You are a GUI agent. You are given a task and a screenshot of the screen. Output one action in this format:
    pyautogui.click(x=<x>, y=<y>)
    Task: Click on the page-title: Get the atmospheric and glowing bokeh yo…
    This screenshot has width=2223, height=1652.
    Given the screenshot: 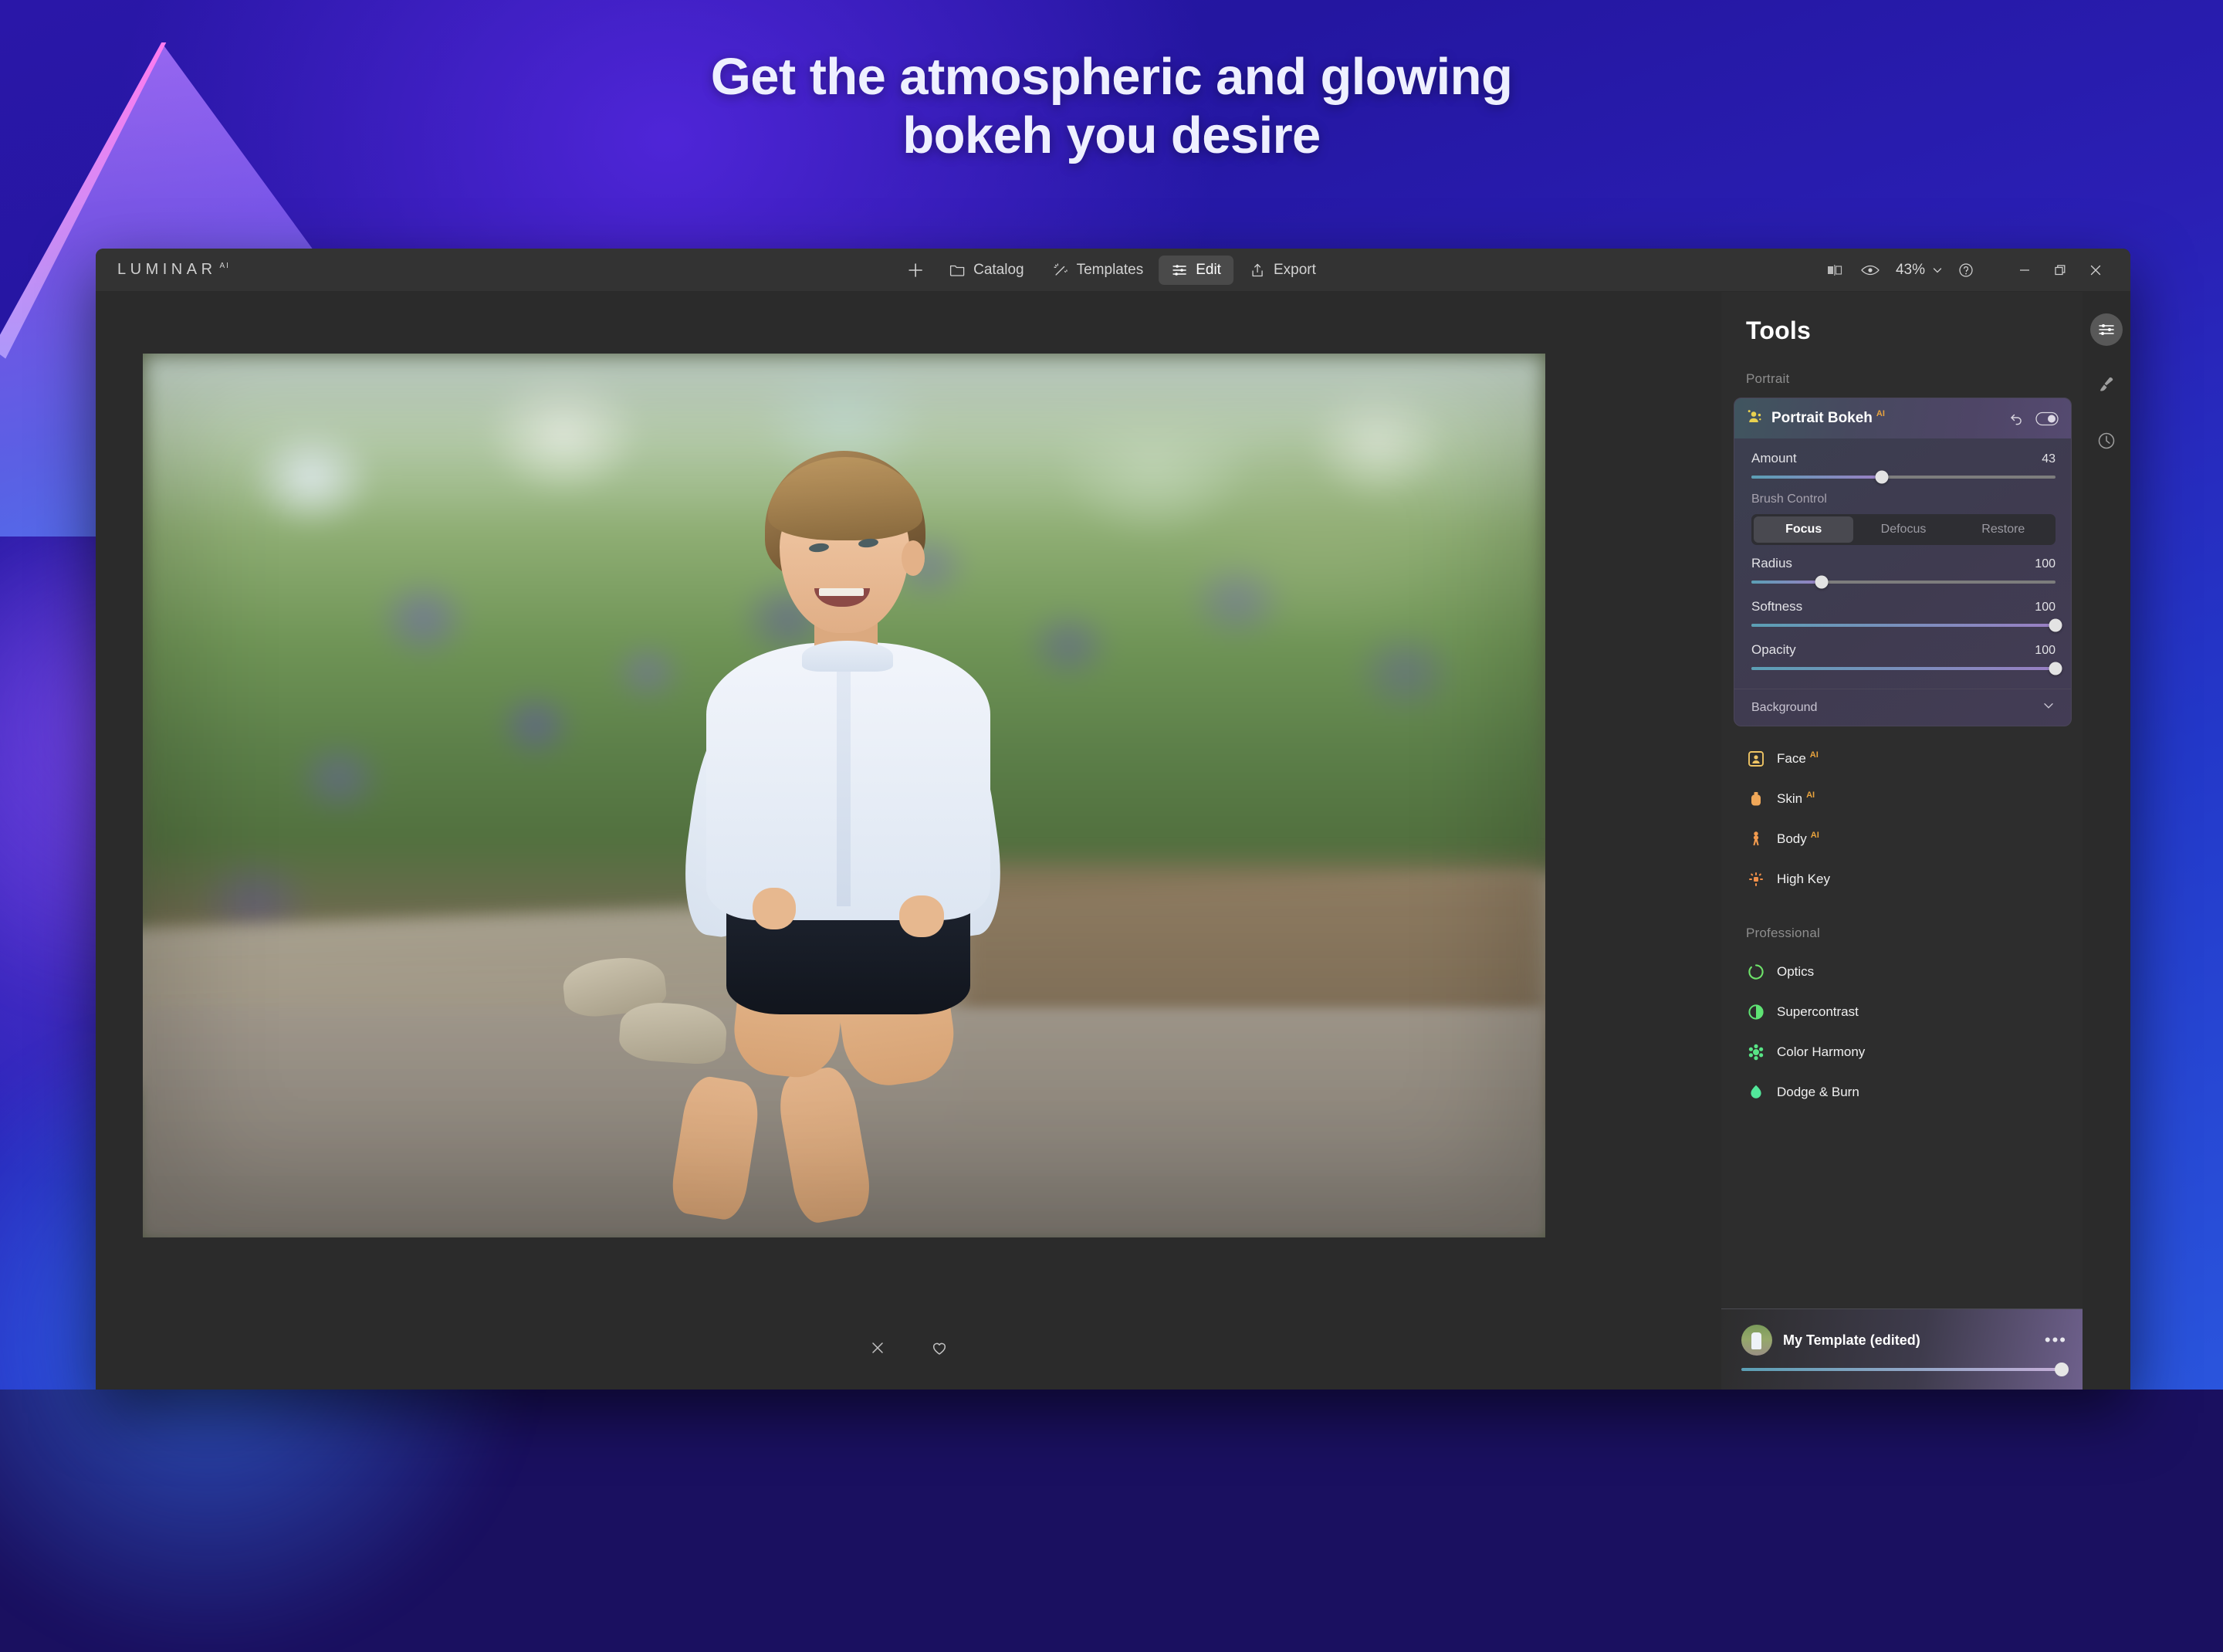 What is the action you would take?
    pyautogui.click(x=1111, y=106)
    